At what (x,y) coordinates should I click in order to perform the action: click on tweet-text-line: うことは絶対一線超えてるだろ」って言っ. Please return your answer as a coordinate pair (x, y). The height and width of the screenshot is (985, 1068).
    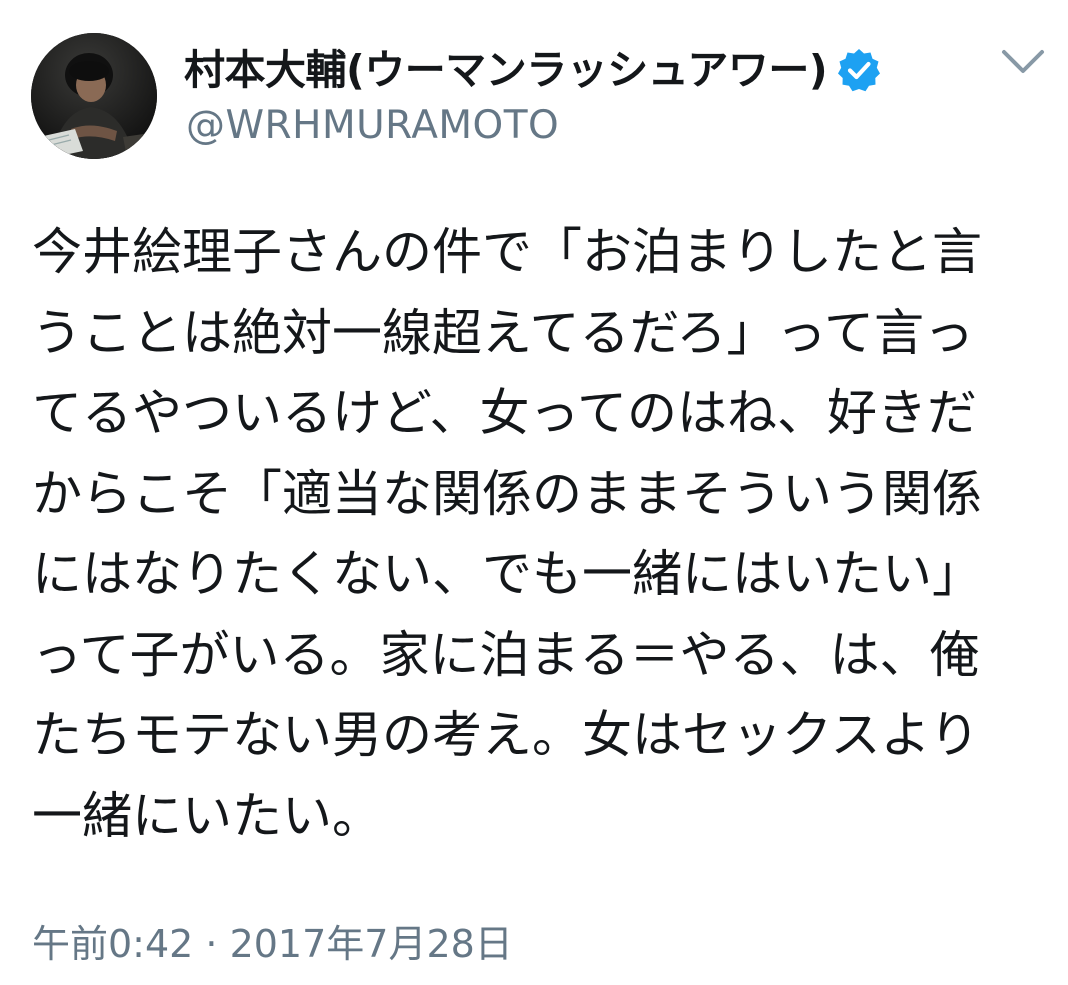
    Looking at the image, I should click on (503, 332).